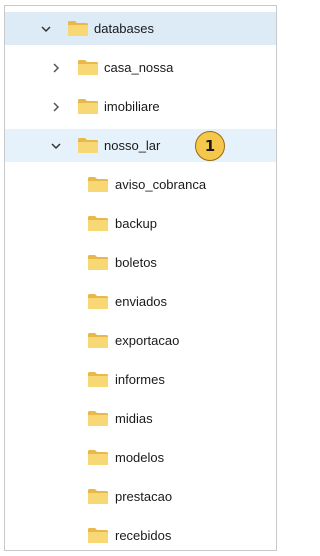 The width and height of the screenshot is (320, 556). I want to click on tree-item-casa-nossa: casa_nossa, so click(140, 67).